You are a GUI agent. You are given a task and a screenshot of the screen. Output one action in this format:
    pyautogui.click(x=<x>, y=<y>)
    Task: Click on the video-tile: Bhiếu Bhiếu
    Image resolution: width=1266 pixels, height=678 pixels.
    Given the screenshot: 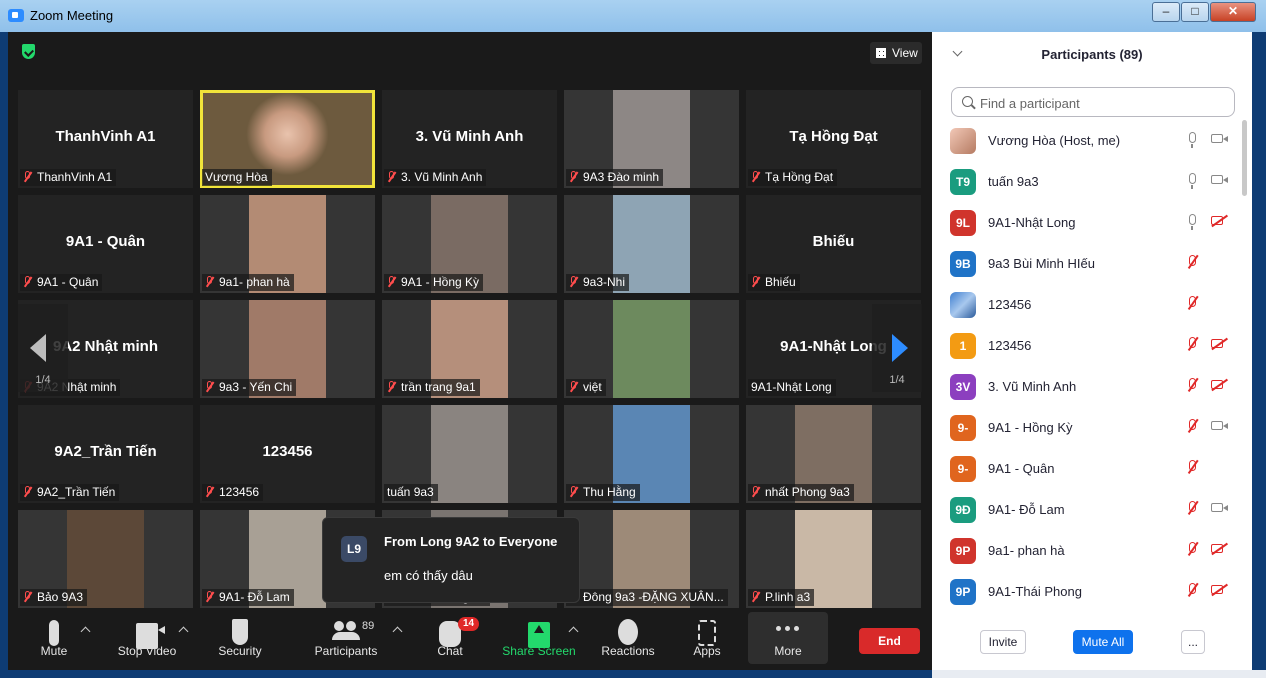 What is the action you would take?
    pyautogui.click(x=833, y=244)
    